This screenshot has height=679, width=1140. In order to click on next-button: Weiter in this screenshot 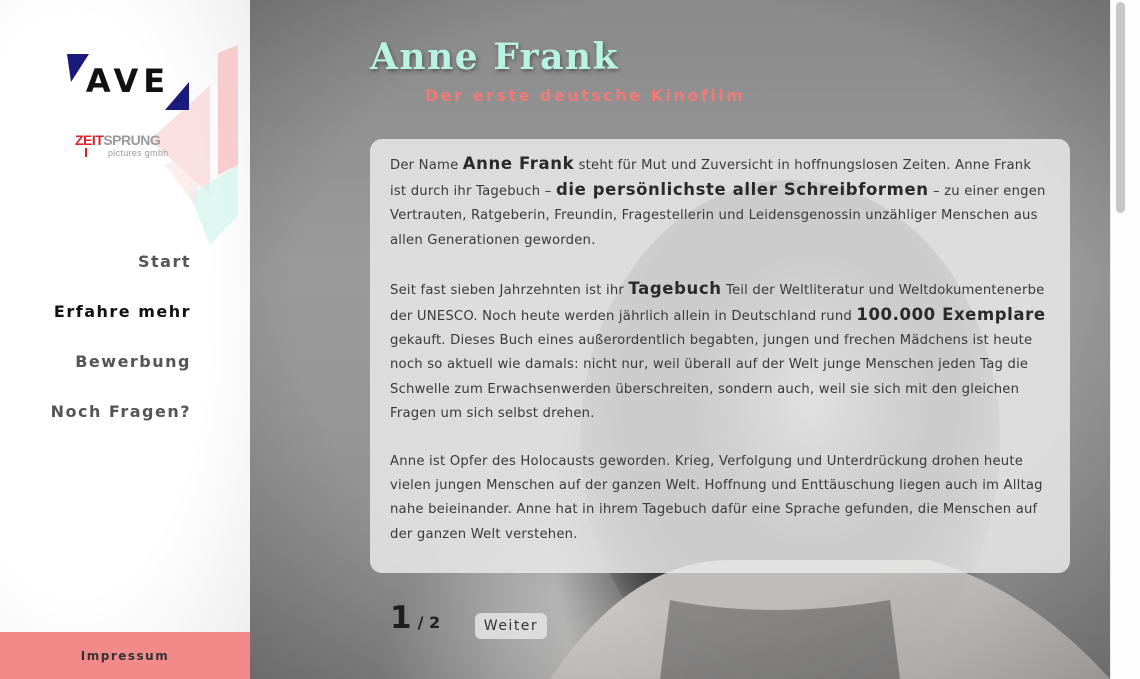, I will do `click(511, 626)`.